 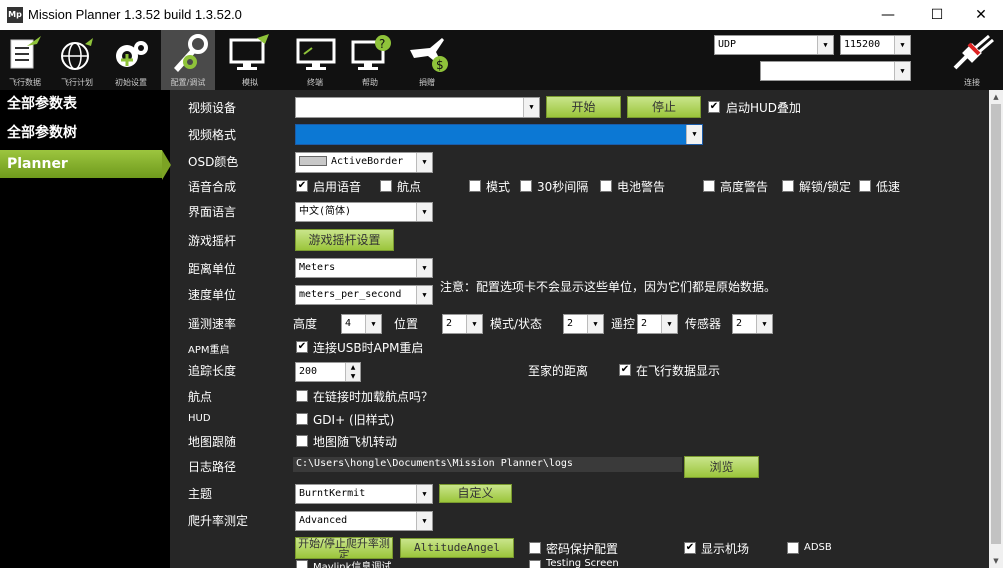 I want to click on speech-30s-checkbox, so click(x=526, y=186).